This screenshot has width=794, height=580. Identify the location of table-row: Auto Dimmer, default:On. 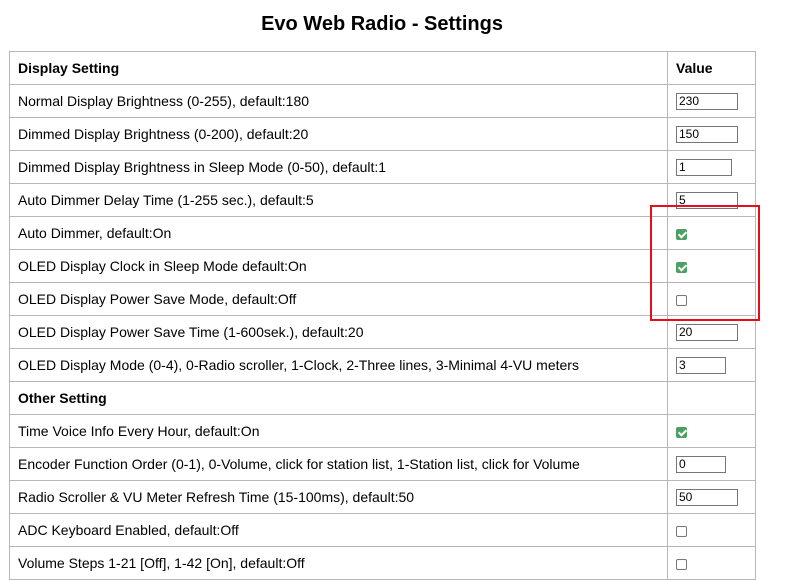
(382, 233).